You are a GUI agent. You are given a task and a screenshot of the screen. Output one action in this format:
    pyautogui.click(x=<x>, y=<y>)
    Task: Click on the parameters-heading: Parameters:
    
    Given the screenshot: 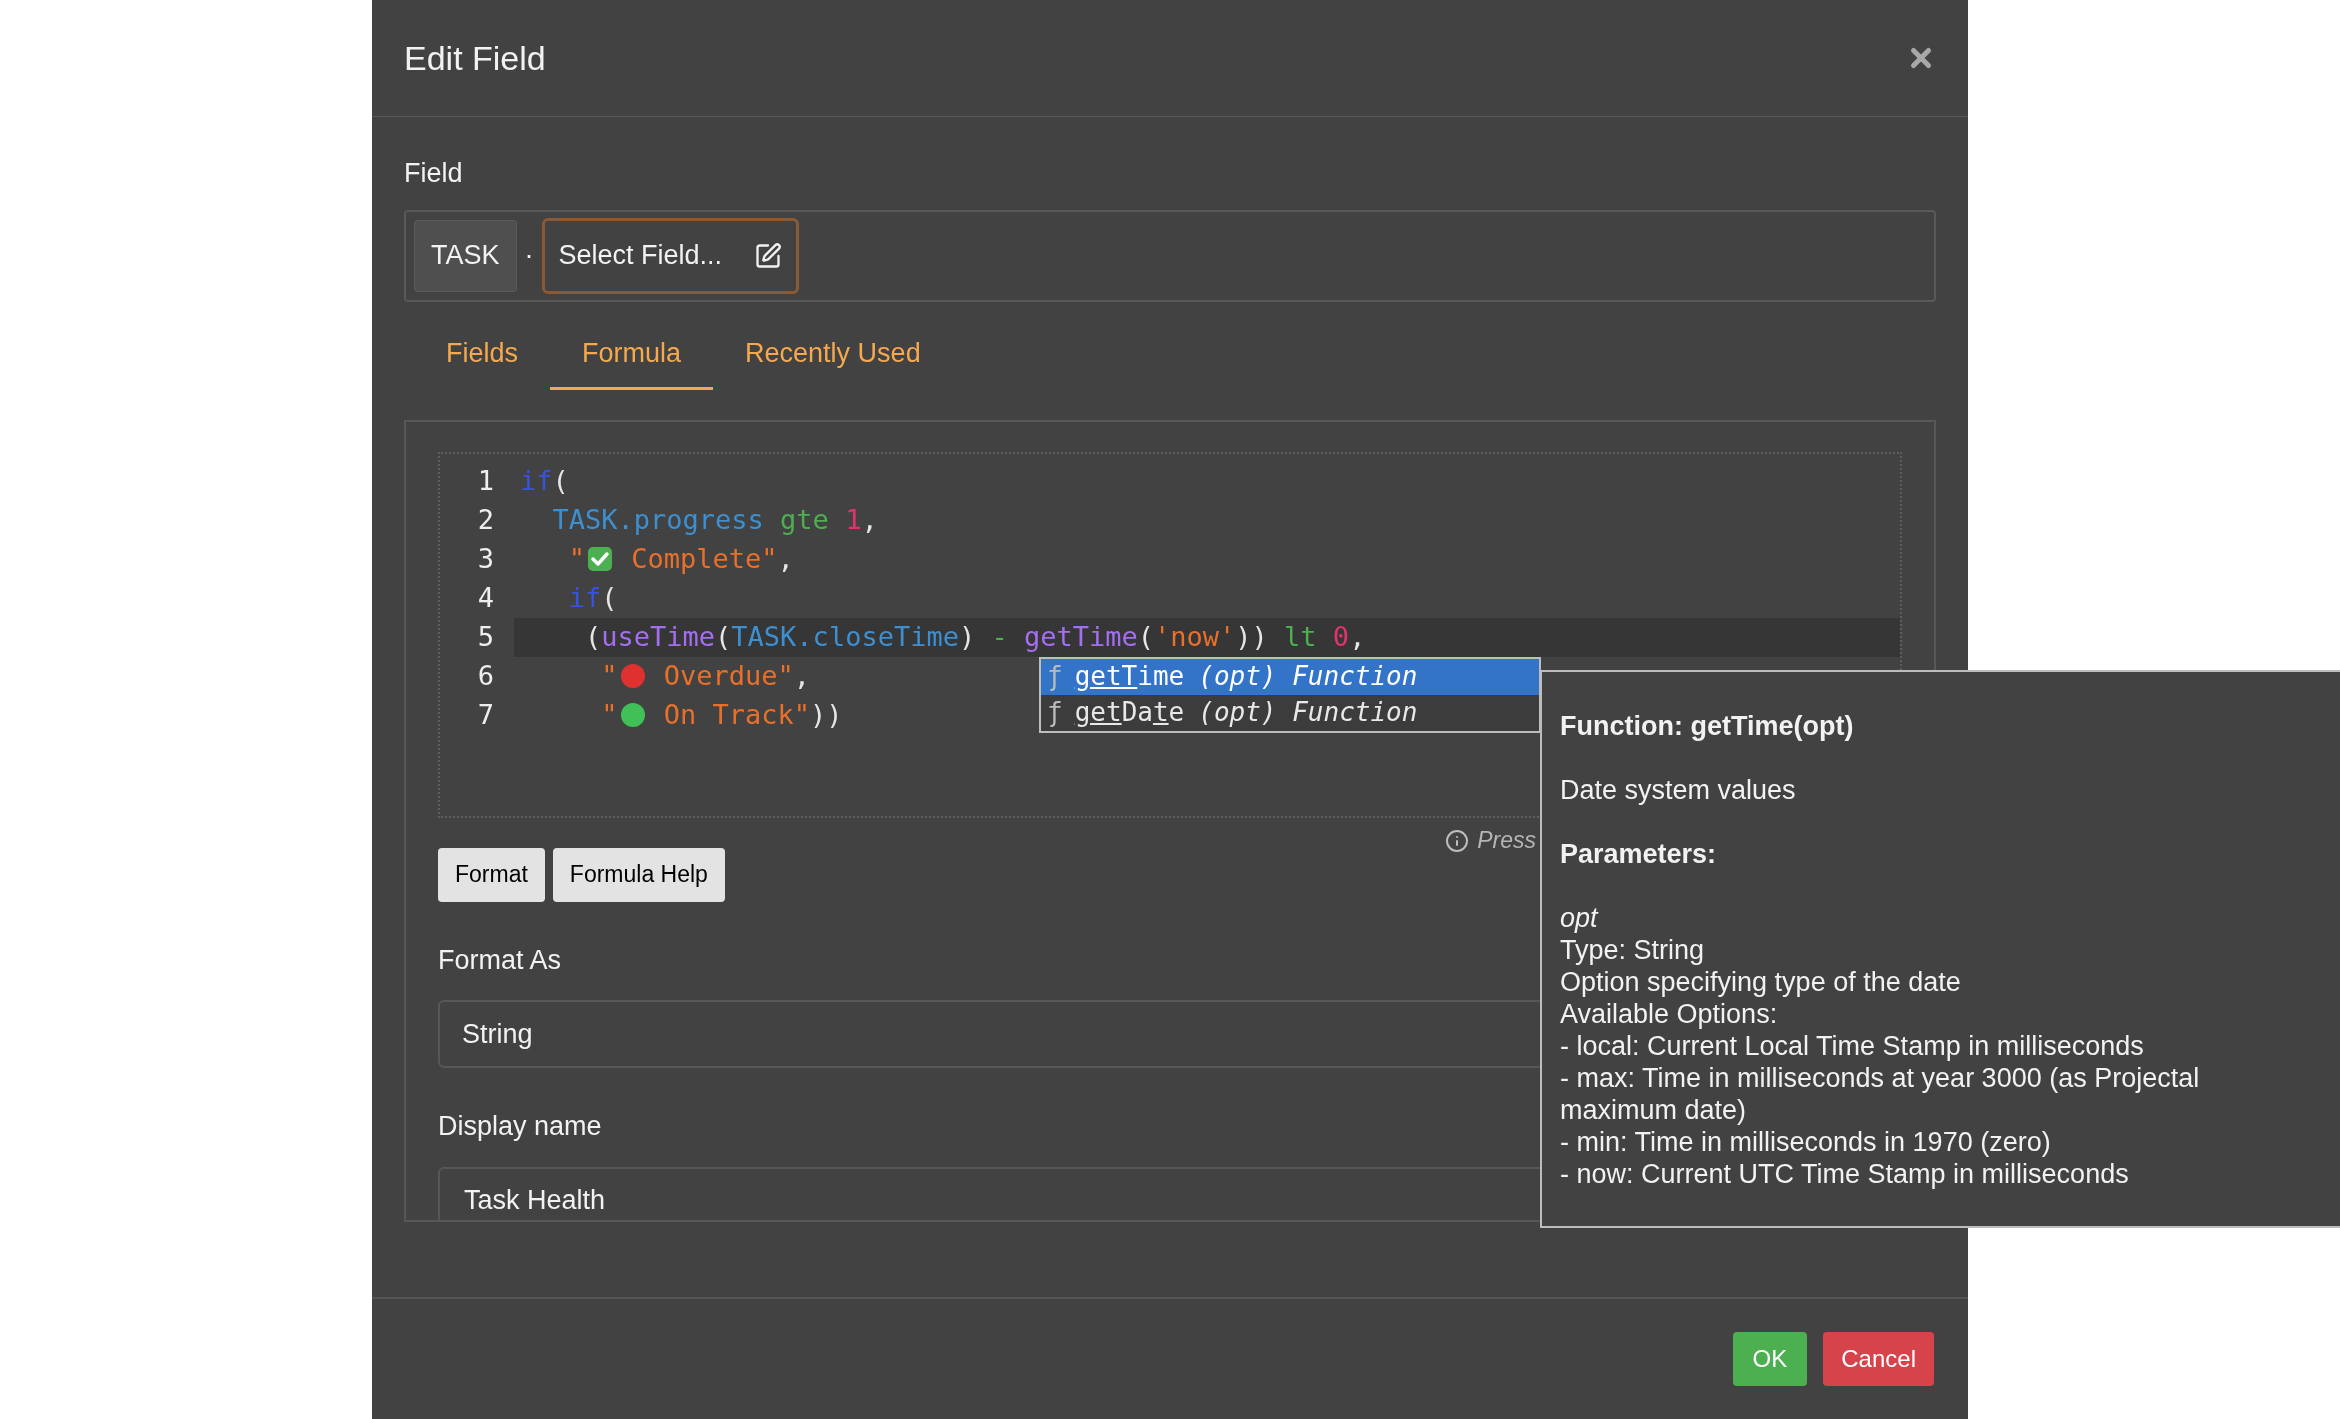 What is the action you would take?
    pyautogui.click(x=1639, y=854)
    